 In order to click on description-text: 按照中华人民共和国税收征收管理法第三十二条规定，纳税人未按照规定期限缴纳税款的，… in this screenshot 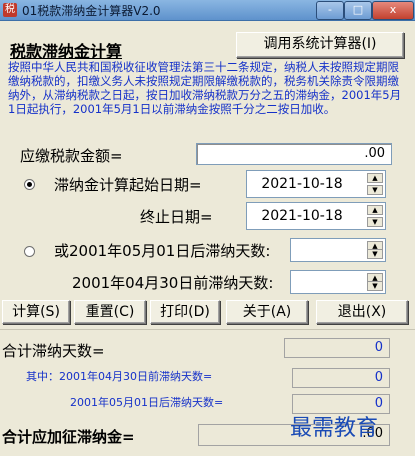, I will do `click(205, 88)`.